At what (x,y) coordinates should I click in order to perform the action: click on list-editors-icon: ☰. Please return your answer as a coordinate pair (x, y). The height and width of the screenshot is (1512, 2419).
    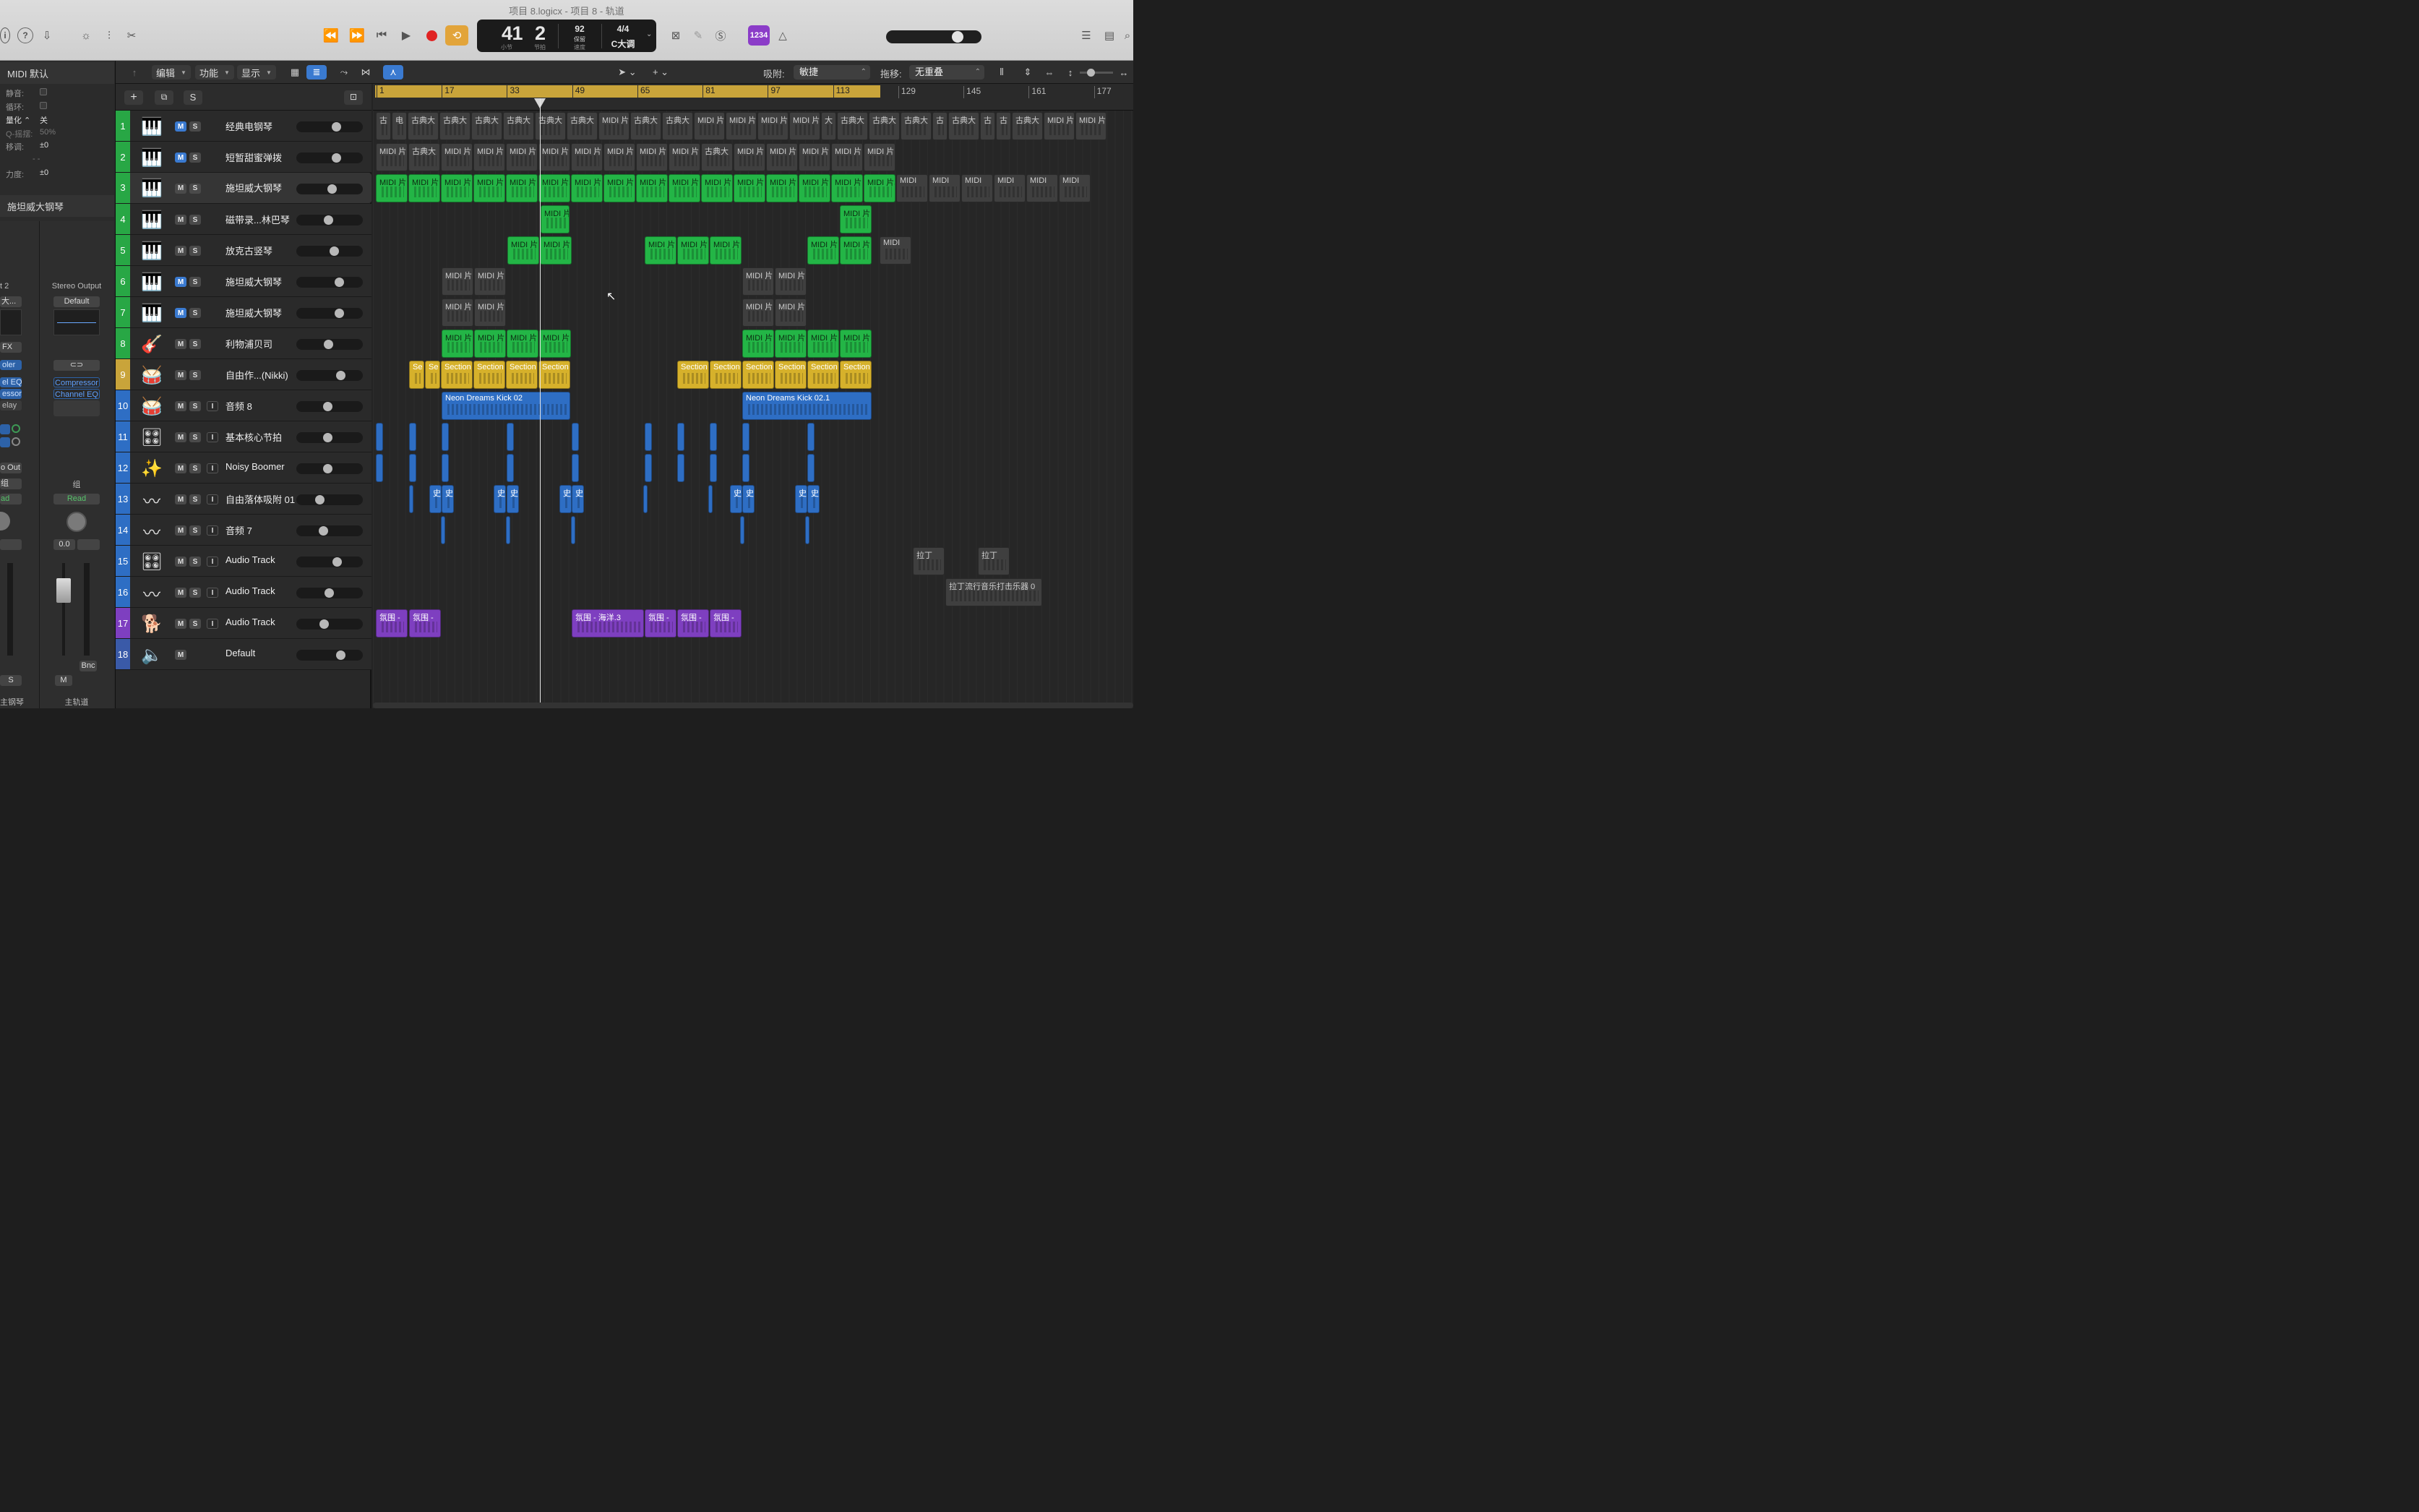
    Looking at the image, I should click on (1086, 35).